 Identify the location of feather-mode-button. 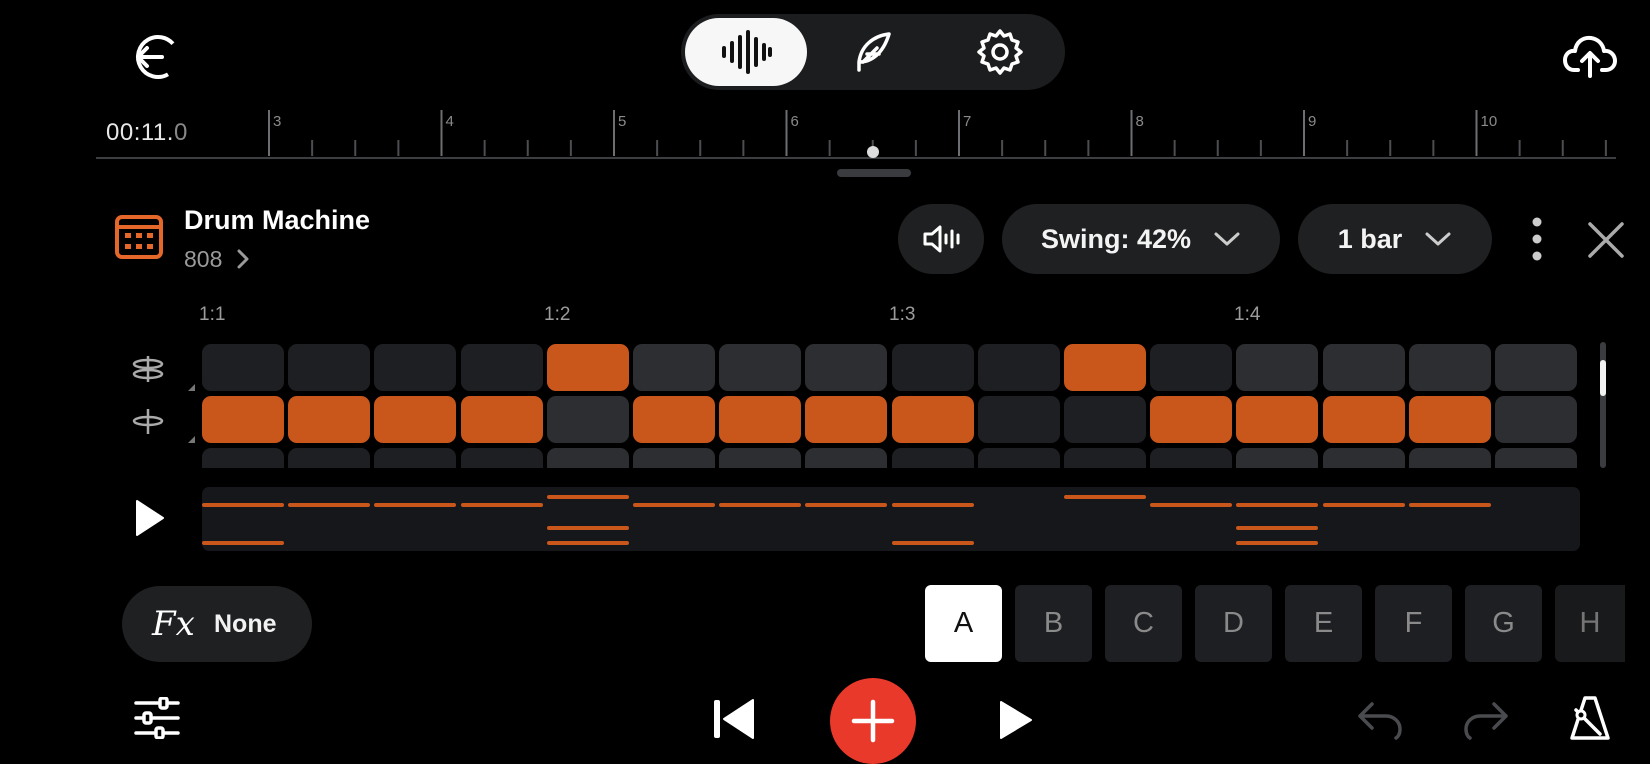
(873, 52).